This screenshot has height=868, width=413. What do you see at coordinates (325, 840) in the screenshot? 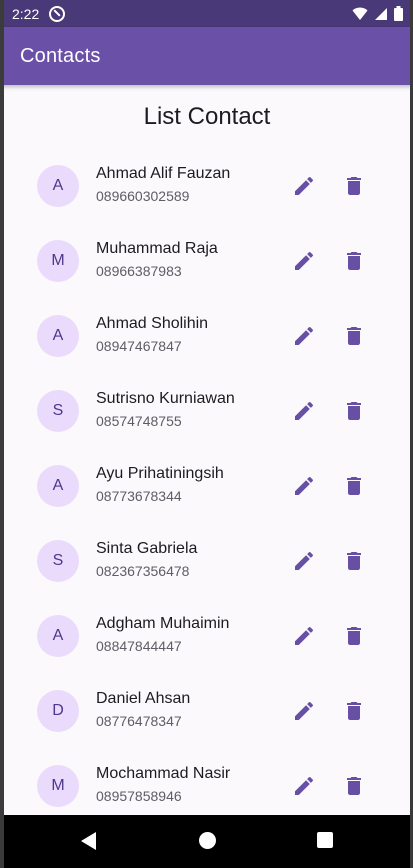
I see `recents-icon` at bounding box center [325, 840].